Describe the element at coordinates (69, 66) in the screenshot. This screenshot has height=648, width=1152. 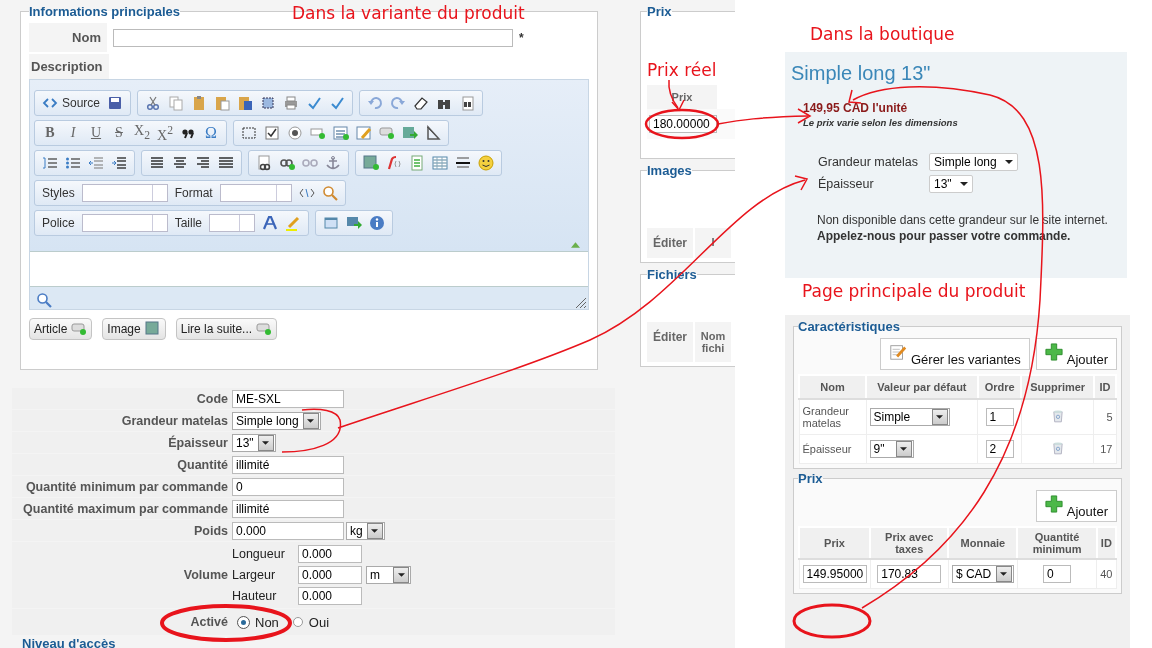
I see `field-label: Description` at that location.